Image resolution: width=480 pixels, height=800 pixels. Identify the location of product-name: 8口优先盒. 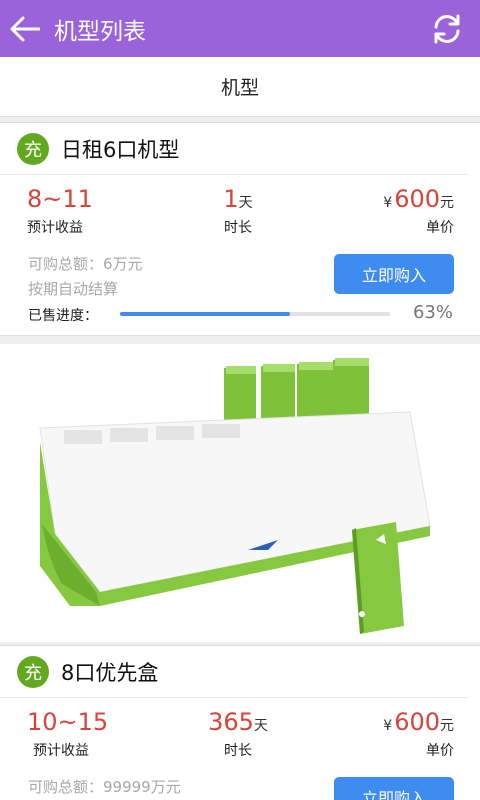
(110, 672).